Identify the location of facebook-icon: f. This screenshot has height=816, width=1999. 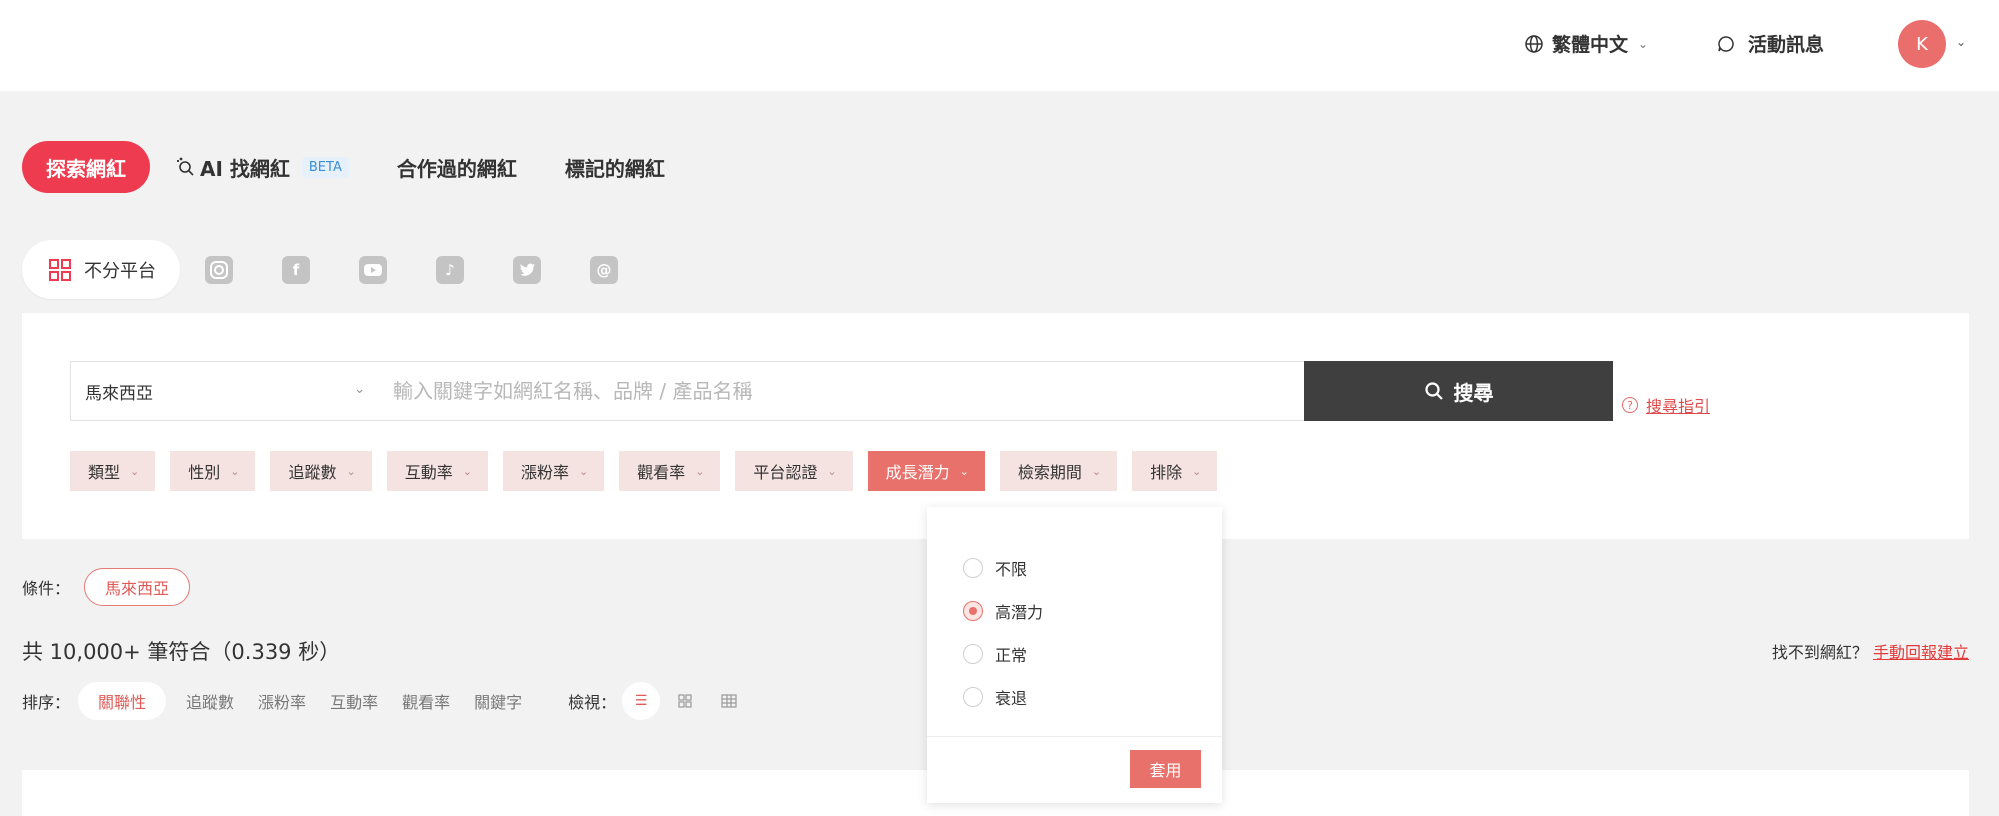
(296, 269).